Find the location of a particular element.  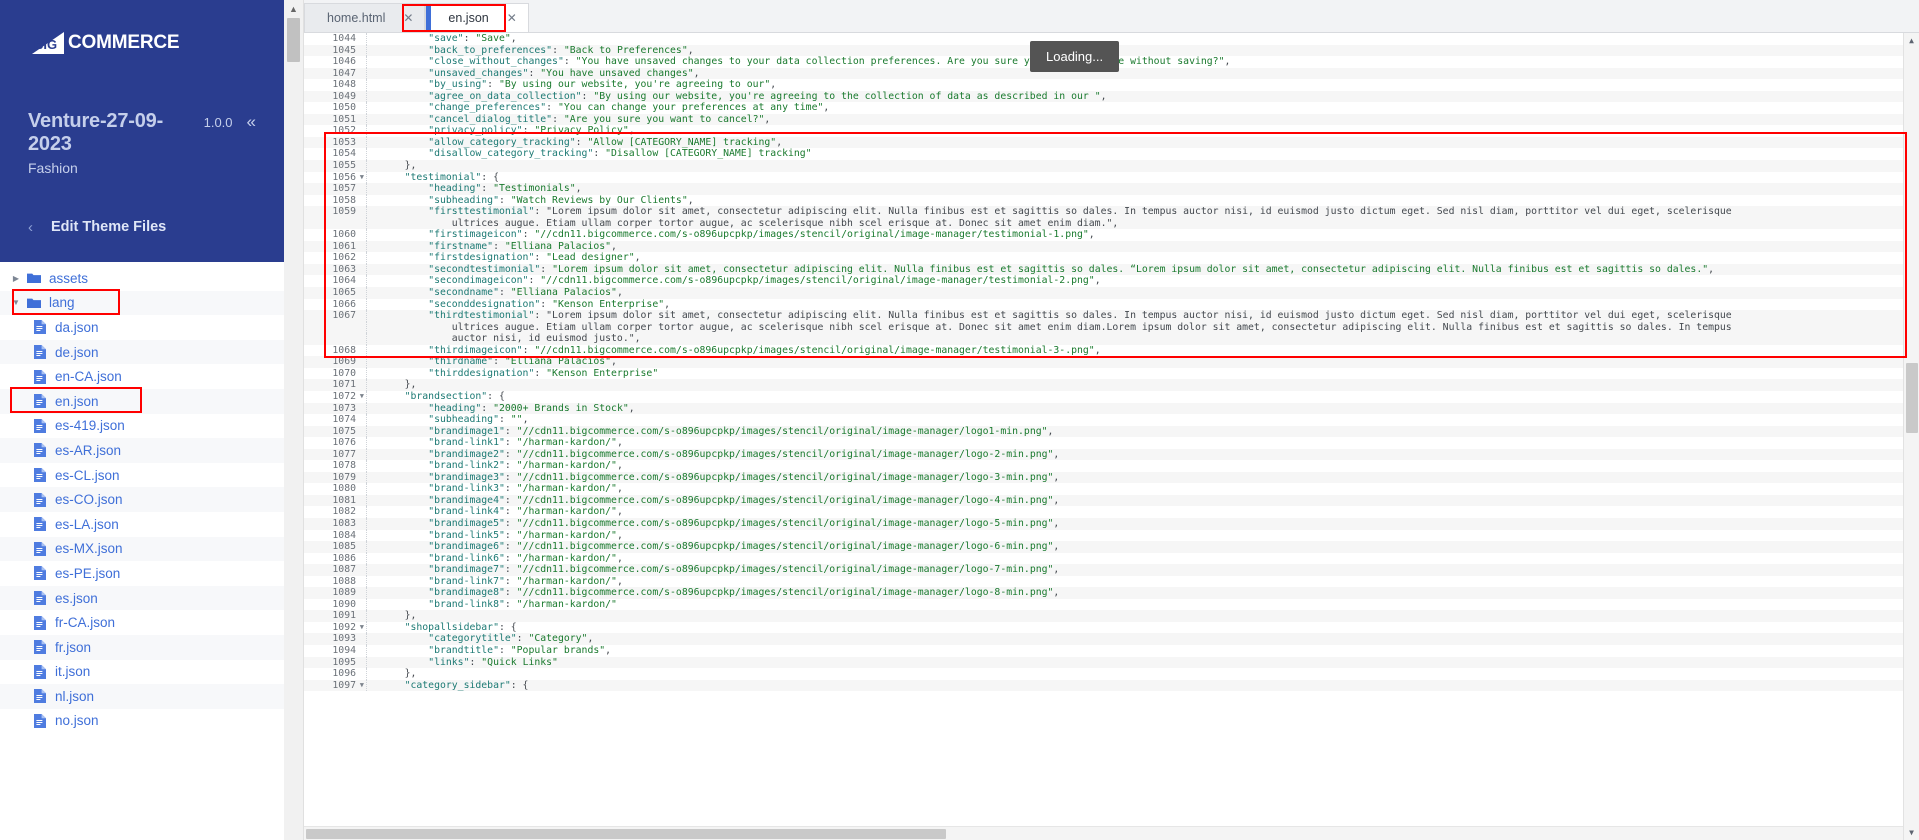

tree-scrollbar: ▲ is located at coordinates (294, 420).